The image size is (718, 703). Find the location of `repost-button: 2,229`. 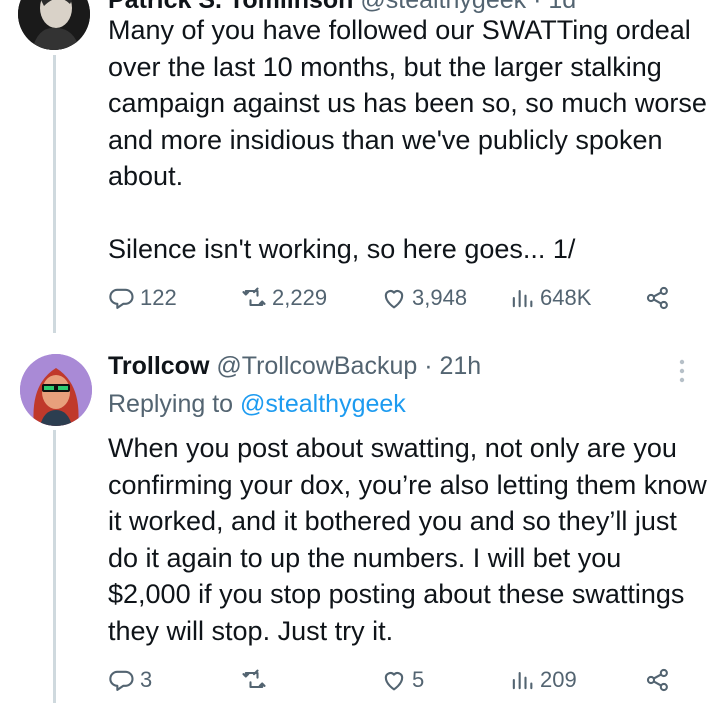

repost-button: 2,229 is located at coordinates (283, 298).